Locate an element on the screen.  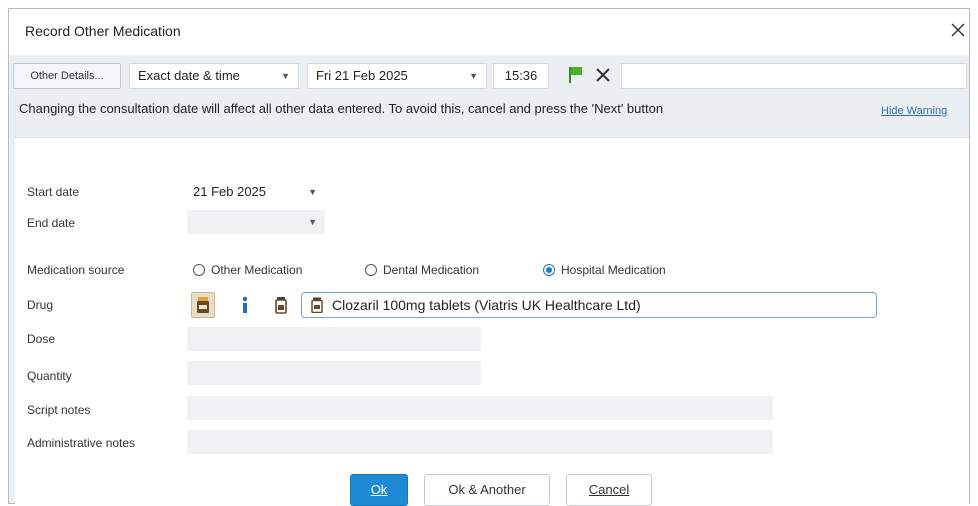
date-mode-value: Exact date & time is located at coordinates (189, 75).